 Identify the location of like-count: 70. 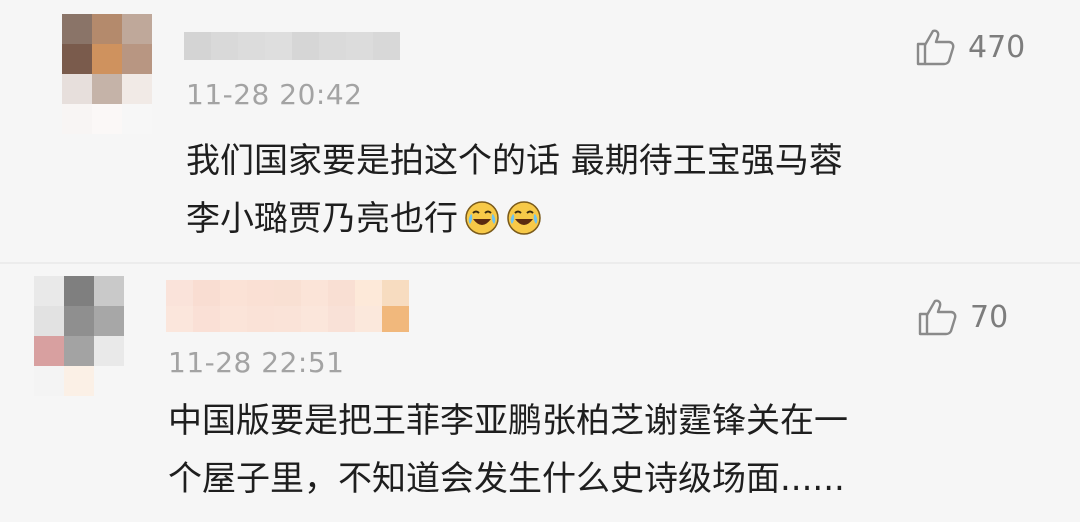
(989, 317).